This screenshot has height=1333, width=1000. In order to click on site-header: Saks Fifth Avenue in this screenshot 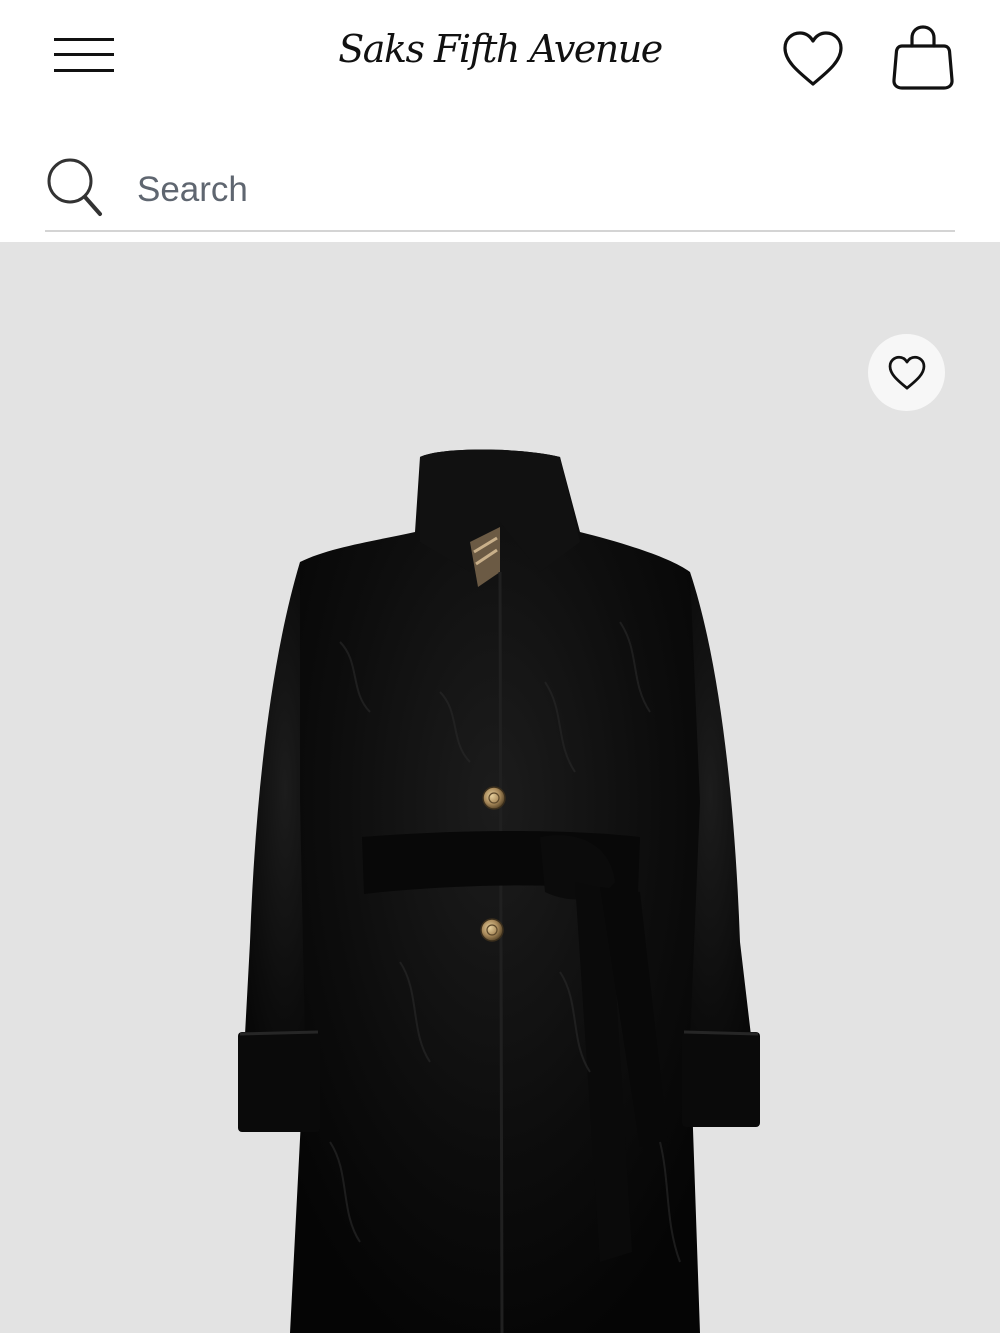, I will do `click(500, 60)`.